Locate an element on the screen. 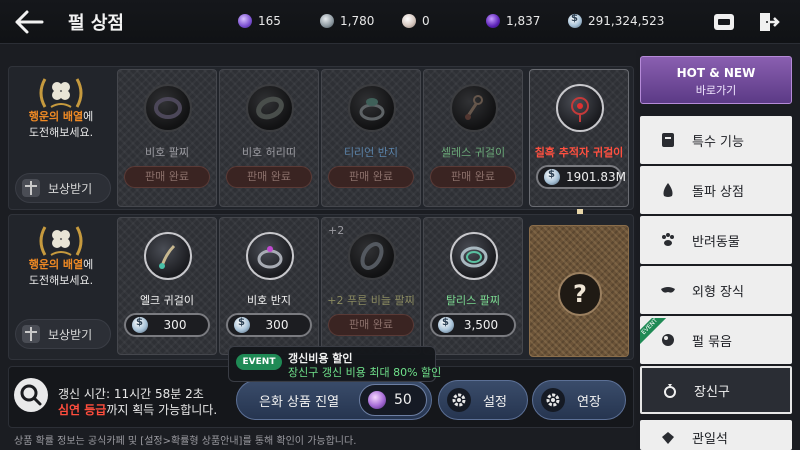 The width and height of the screenshot is (800, 450). purple-gem-icon is located at coordinates (245, 21).